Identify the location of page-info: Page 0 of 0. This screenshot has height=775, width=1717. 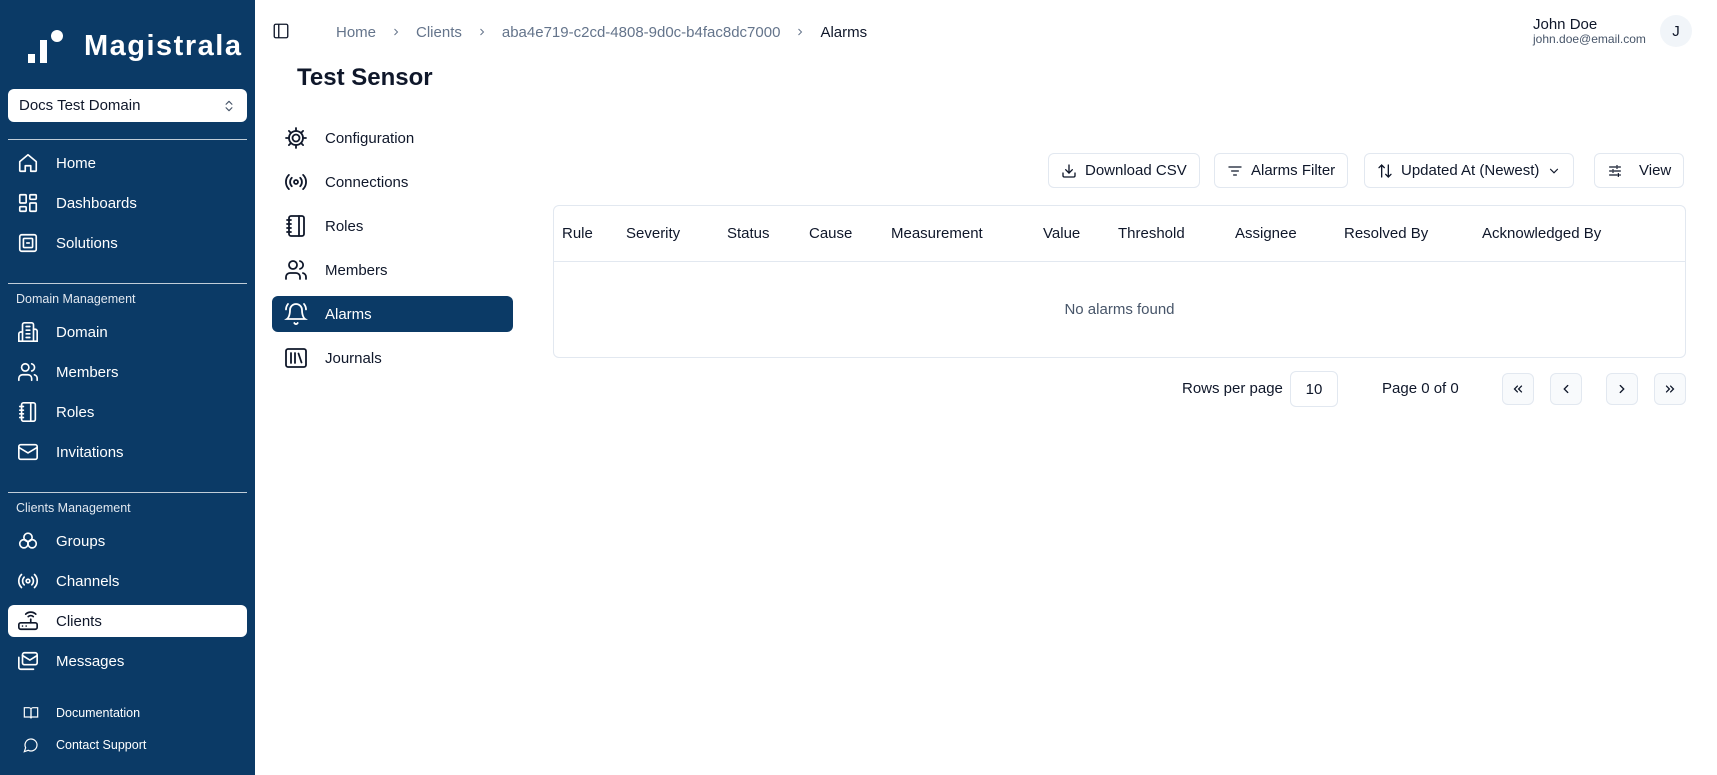
(1420, 388).